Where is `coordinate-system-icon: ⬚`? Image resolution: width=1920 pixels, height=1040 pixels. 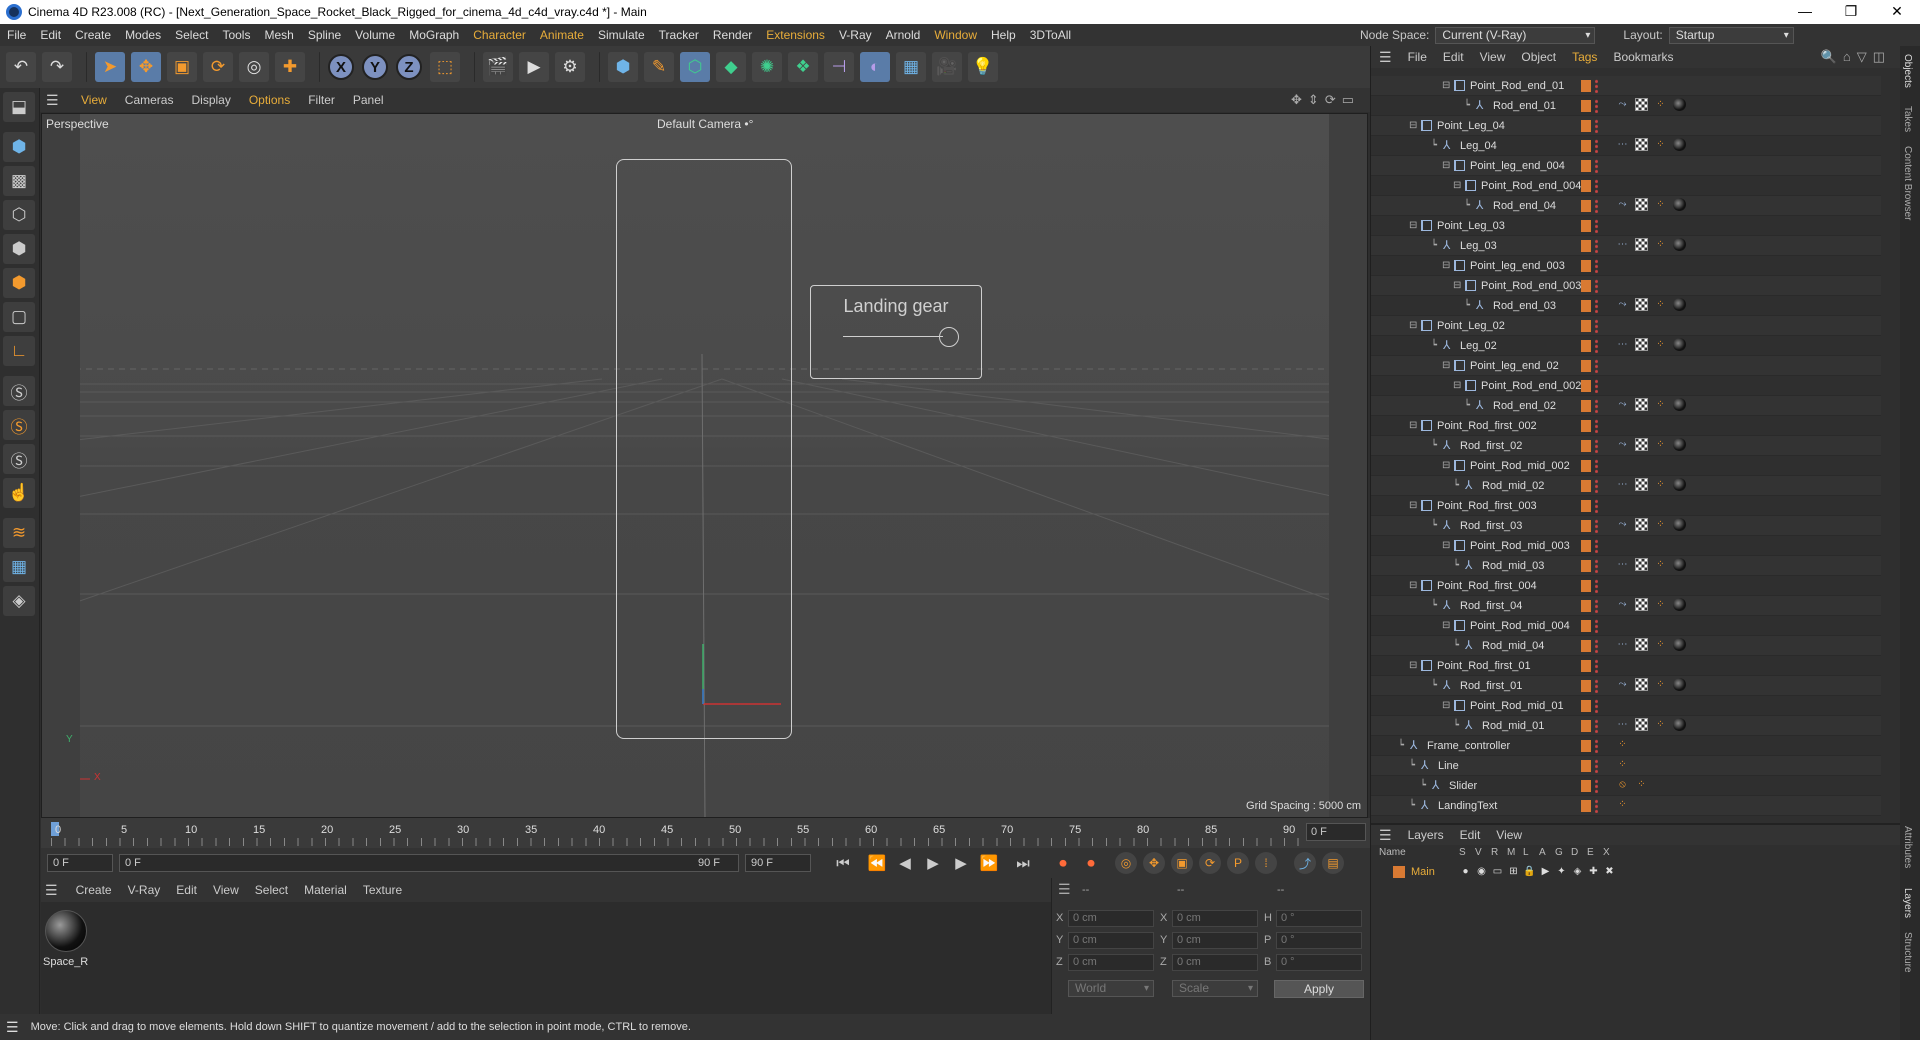 coordinate-system-icon: ⬚ is located at coordinates (445, 67).